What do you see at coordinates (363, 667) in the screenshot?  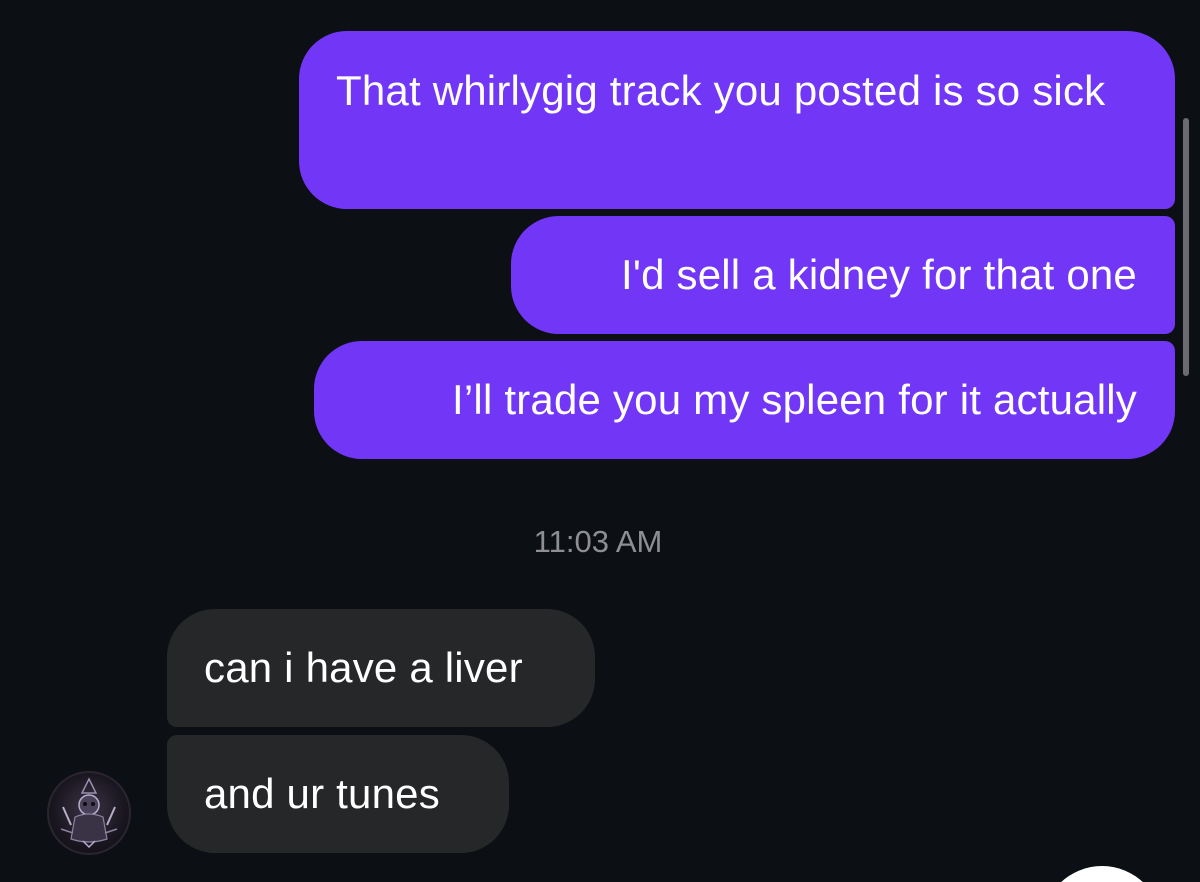 I see `message-text: can i have a liver` at bounding box center [363, 667].